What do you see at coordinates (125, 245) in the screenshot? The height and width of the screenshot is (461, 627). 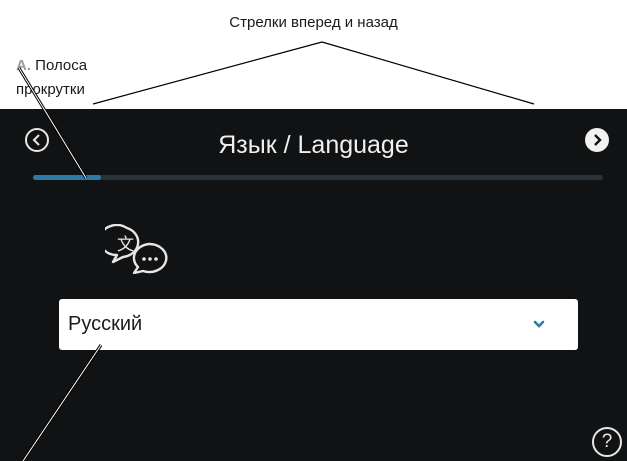 I see `svg-text: 文` at bounding box center [125, 245].